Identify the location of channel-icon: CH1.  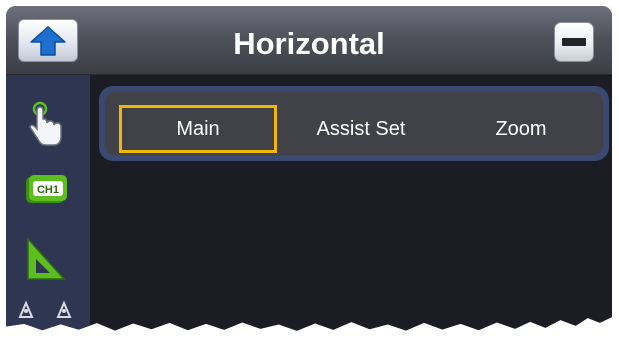
(46, 189).